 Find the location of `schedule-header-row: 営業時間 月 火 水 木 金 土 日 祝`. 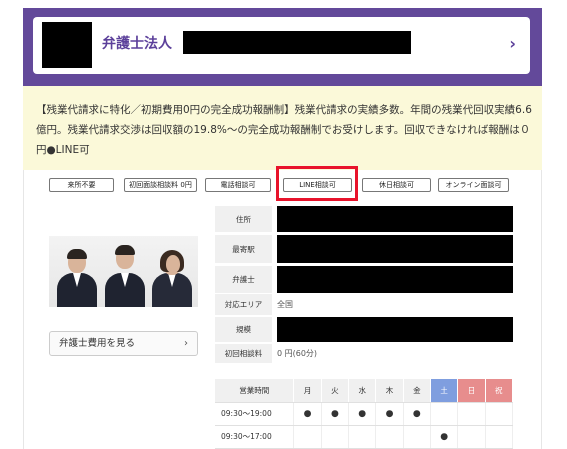

schedule-header-row: 営業時間 月 火 水 木 金 土 日 祝 is located at coordinates (364, 391).